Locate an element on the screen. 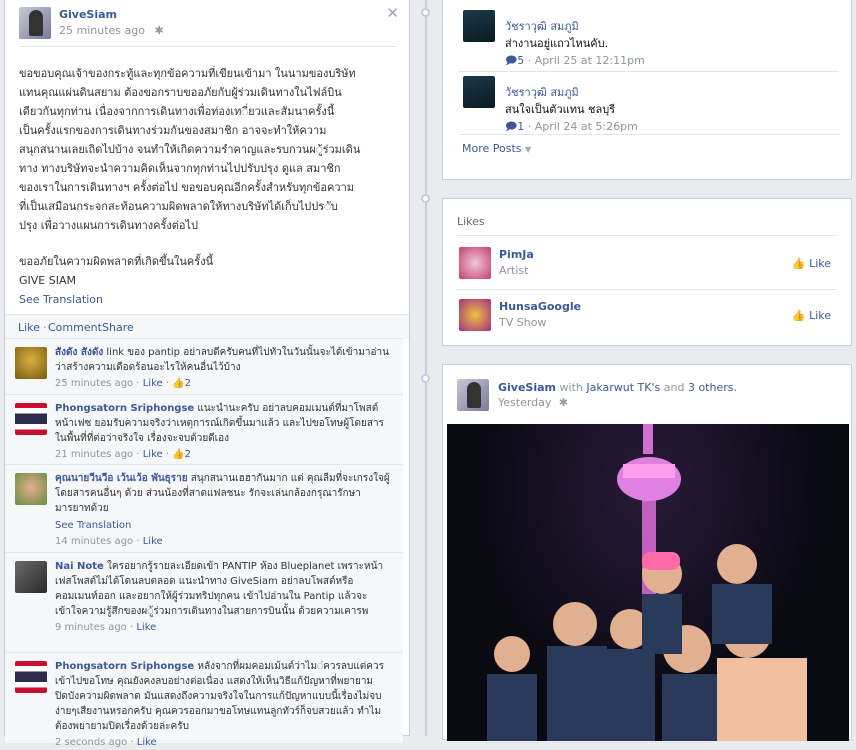  post-signature: GIVE SIAM is located at coordinates (47, 280).